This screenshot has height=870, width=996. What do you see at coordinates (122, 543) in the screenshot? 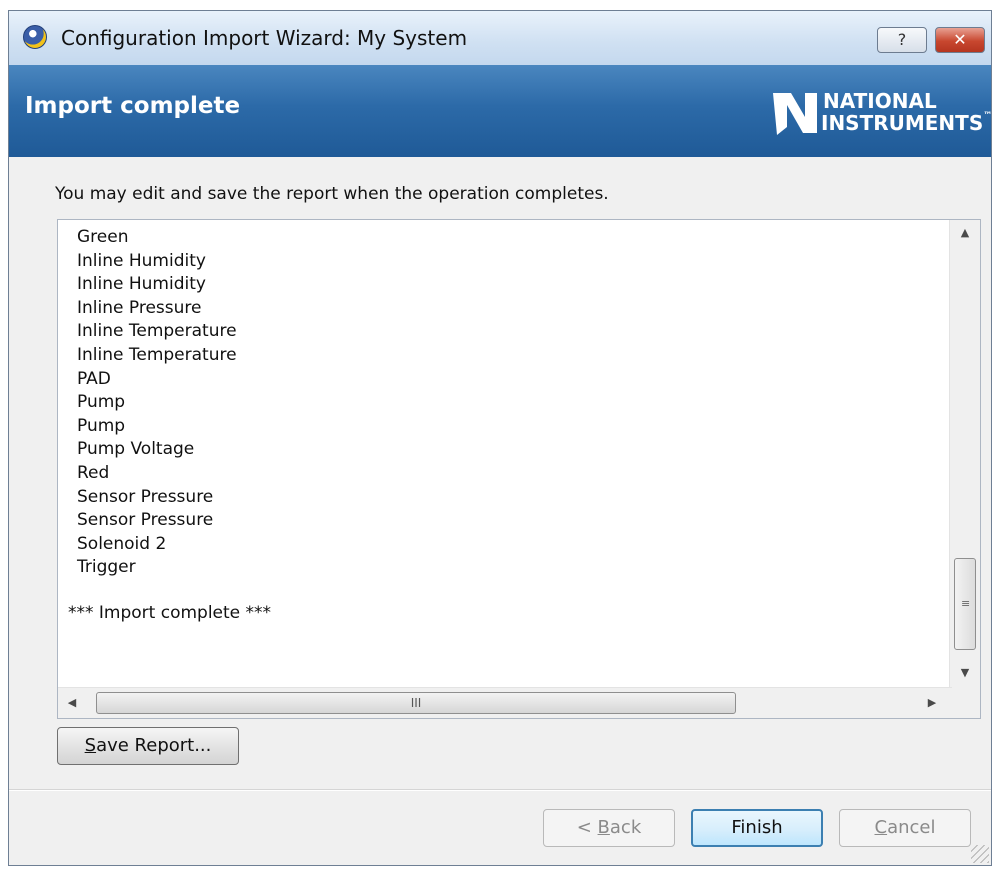
I see `report-line: Solenoid 2` at bounding box center [122, 543].